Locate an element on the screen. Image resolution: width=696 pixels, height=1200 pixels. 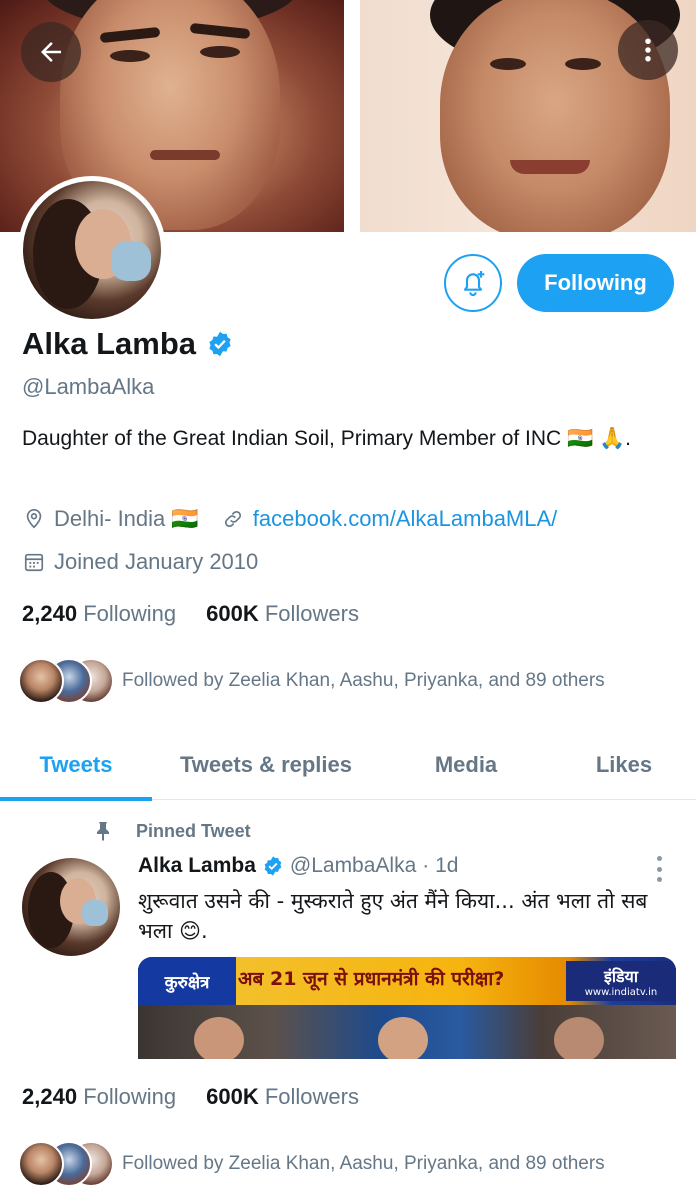
profile-stats: 2,240 Following 600K Followers is located at coordinates (190, 614).